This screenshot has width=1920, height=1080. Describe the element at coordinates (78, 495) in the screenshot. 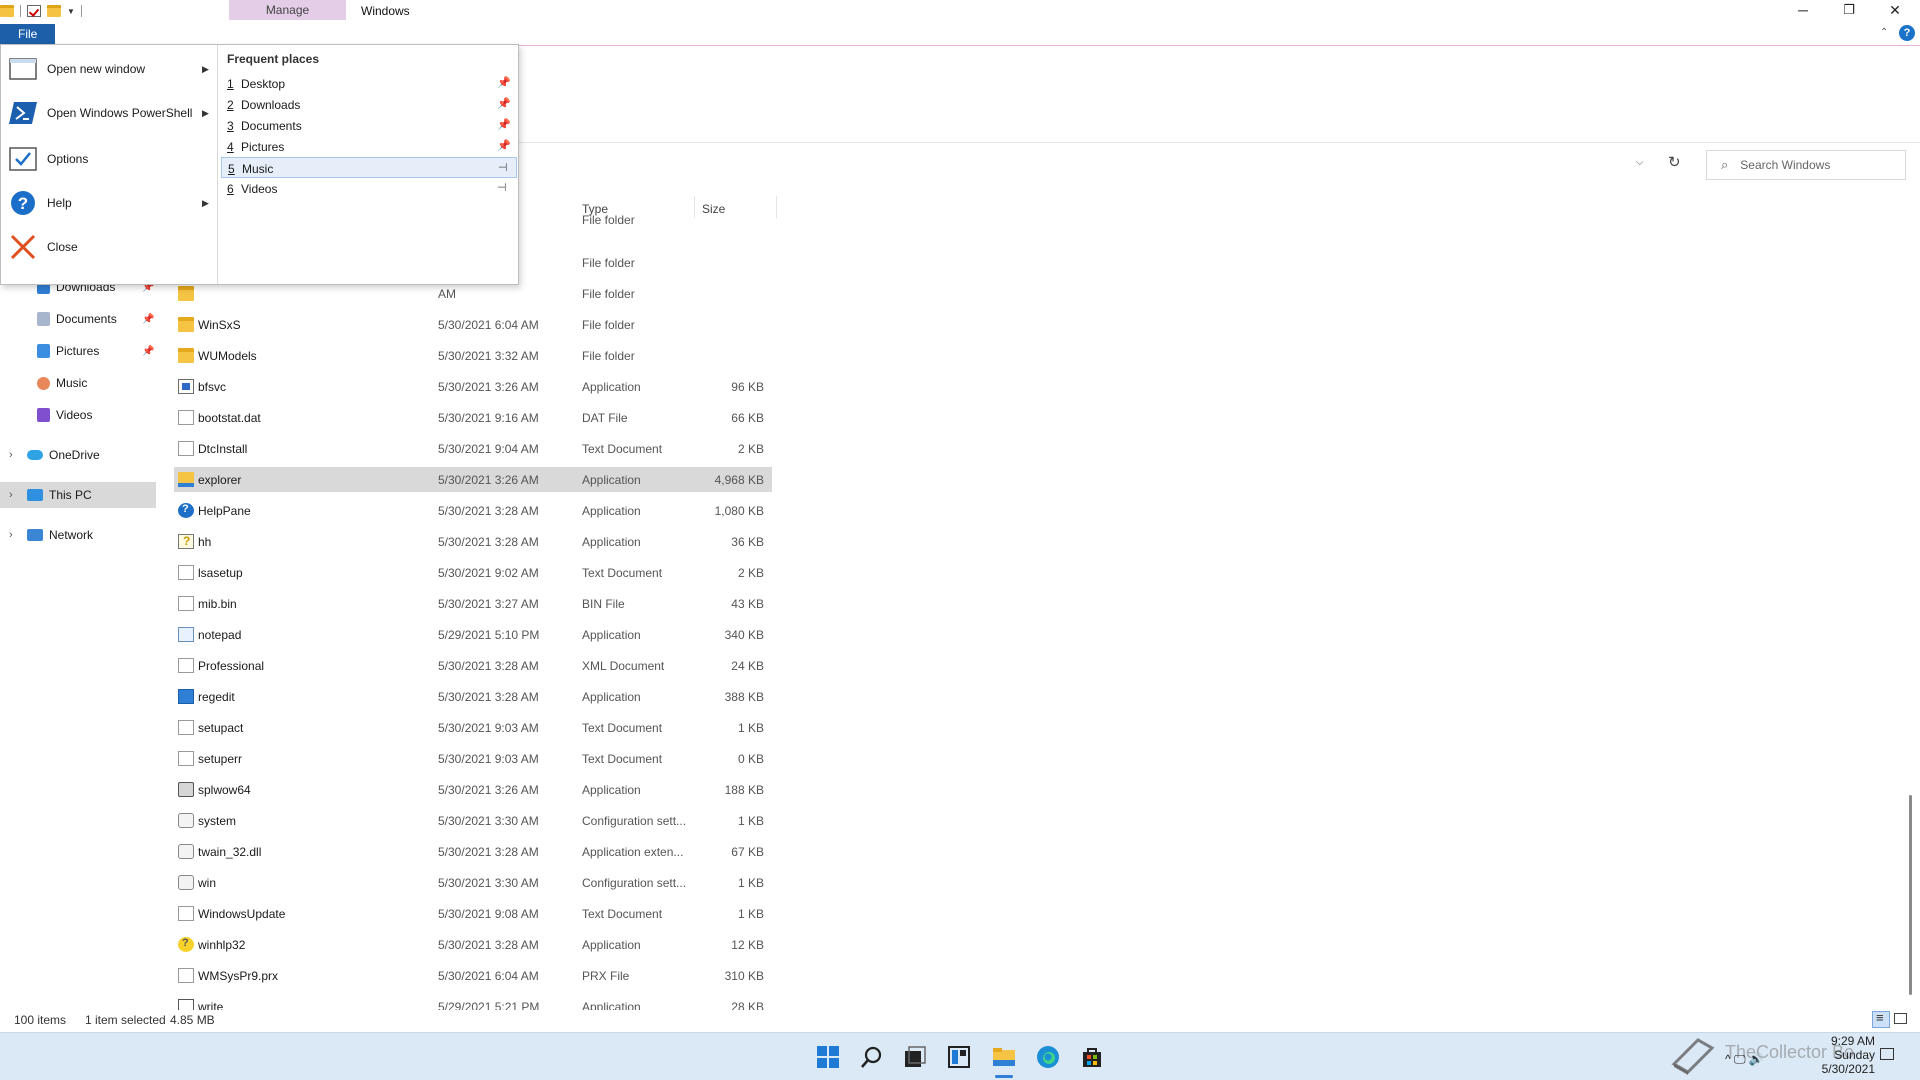

I see `nav-item-this-pc: › This PC` at that location.